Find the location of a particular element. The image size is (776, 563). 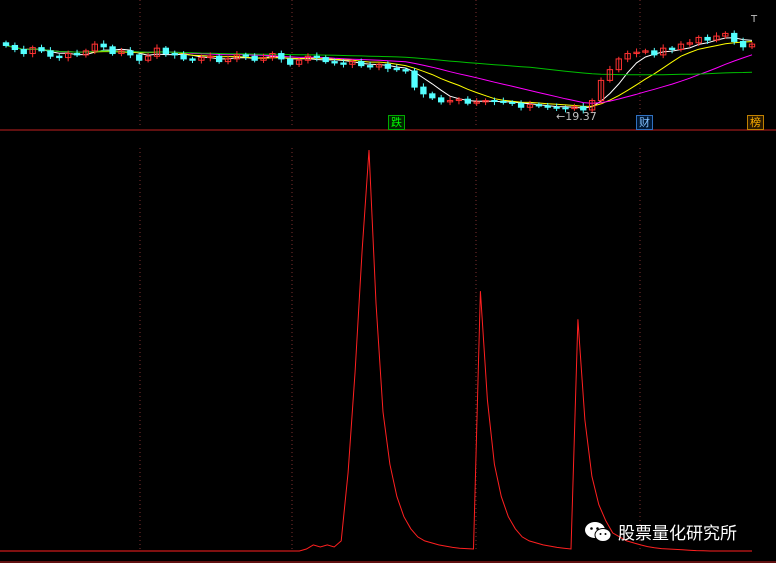

lowest-price-label: ←19.37 is located at coordinates (576, 116).